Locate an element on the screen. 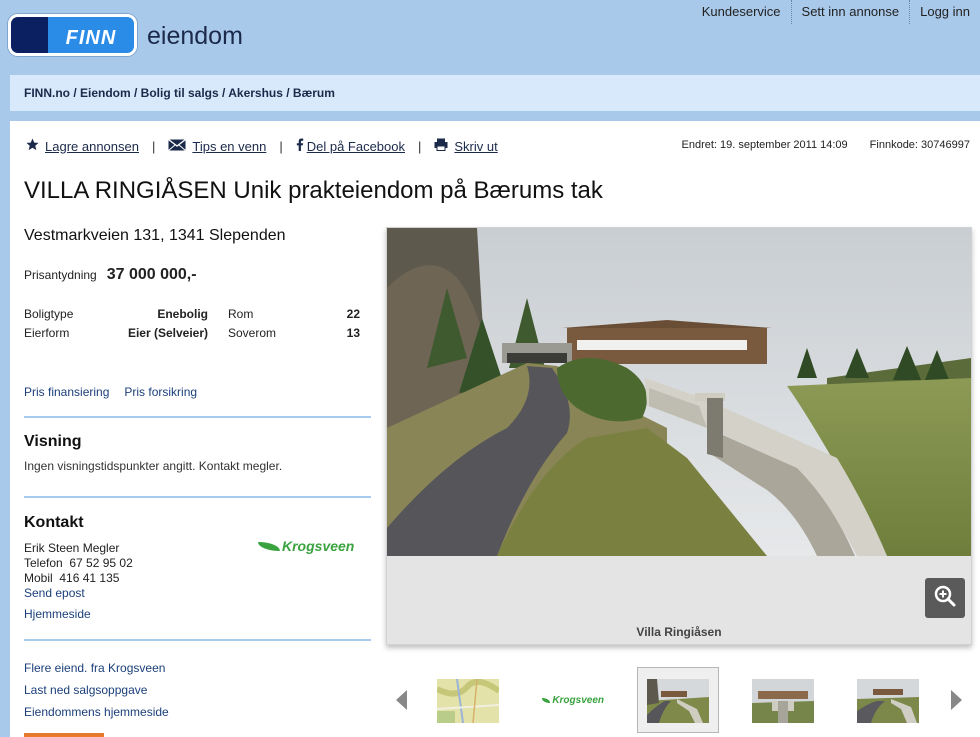 The image size is (980, 737). section-name: eiendom is located at coordinates (195, 35).